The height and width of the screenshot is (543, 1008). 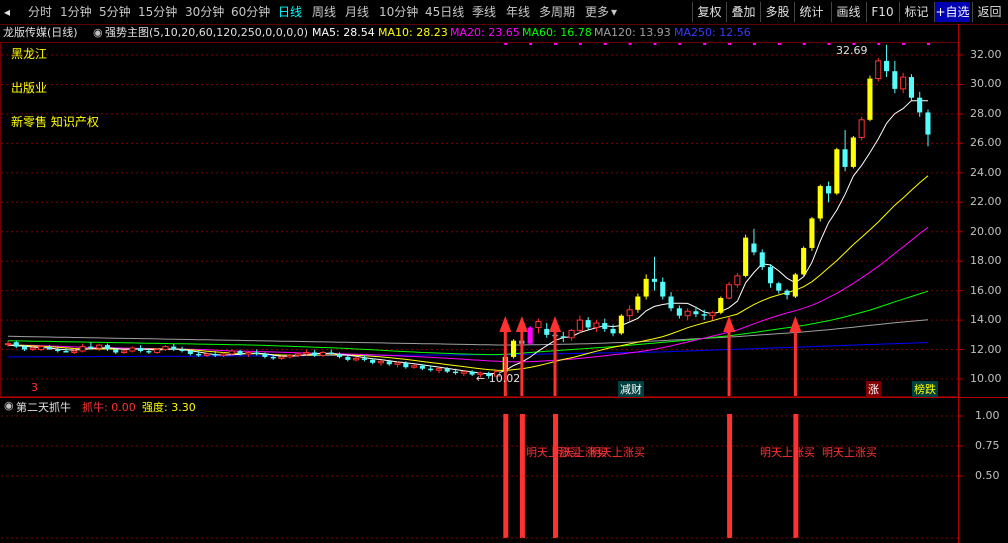 I want to click on concept-label-industry: 出版业, so click(x=29, y=87).